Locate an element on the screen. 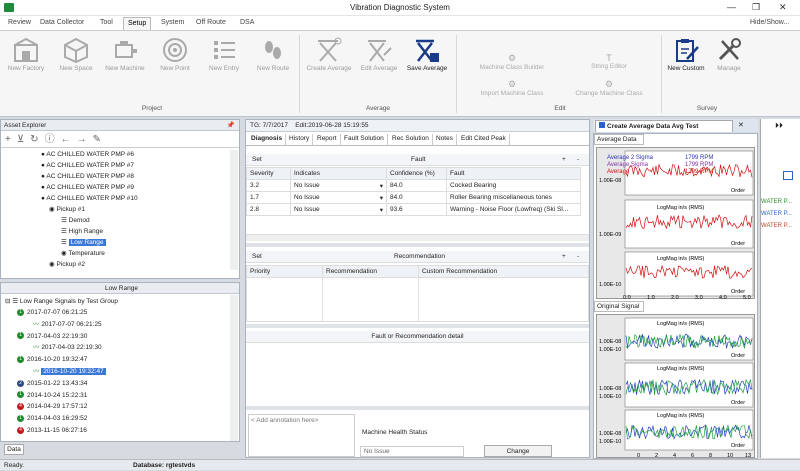 This screenshot has width=800, height=471. average-tab-icon is located at coordinates (602, 125).